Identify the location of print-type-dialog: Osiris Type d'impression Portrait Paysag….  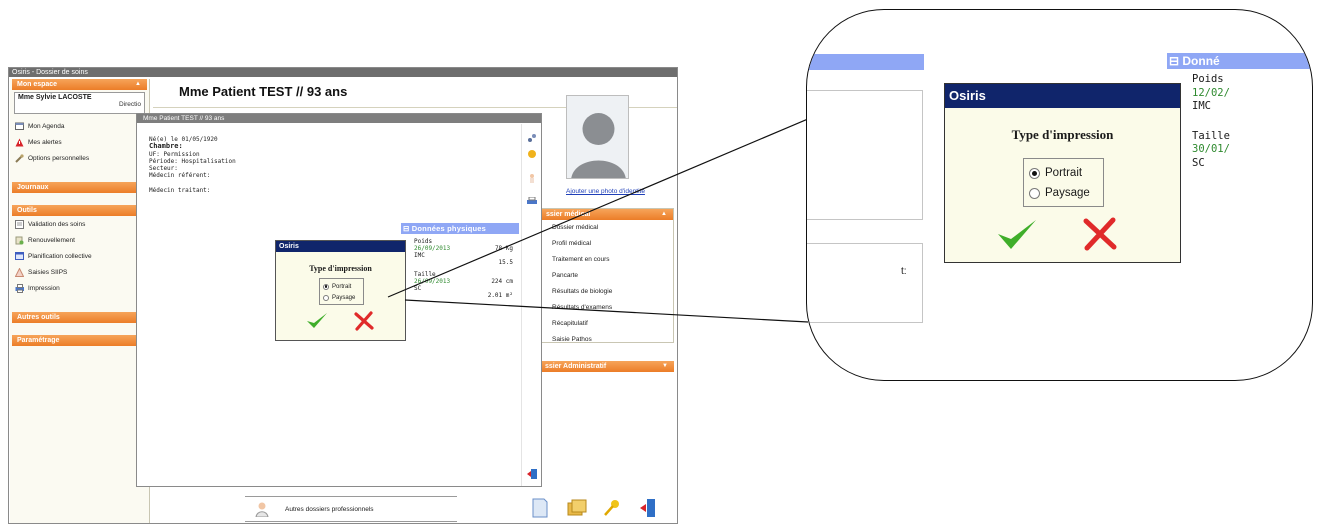
(340, 290).